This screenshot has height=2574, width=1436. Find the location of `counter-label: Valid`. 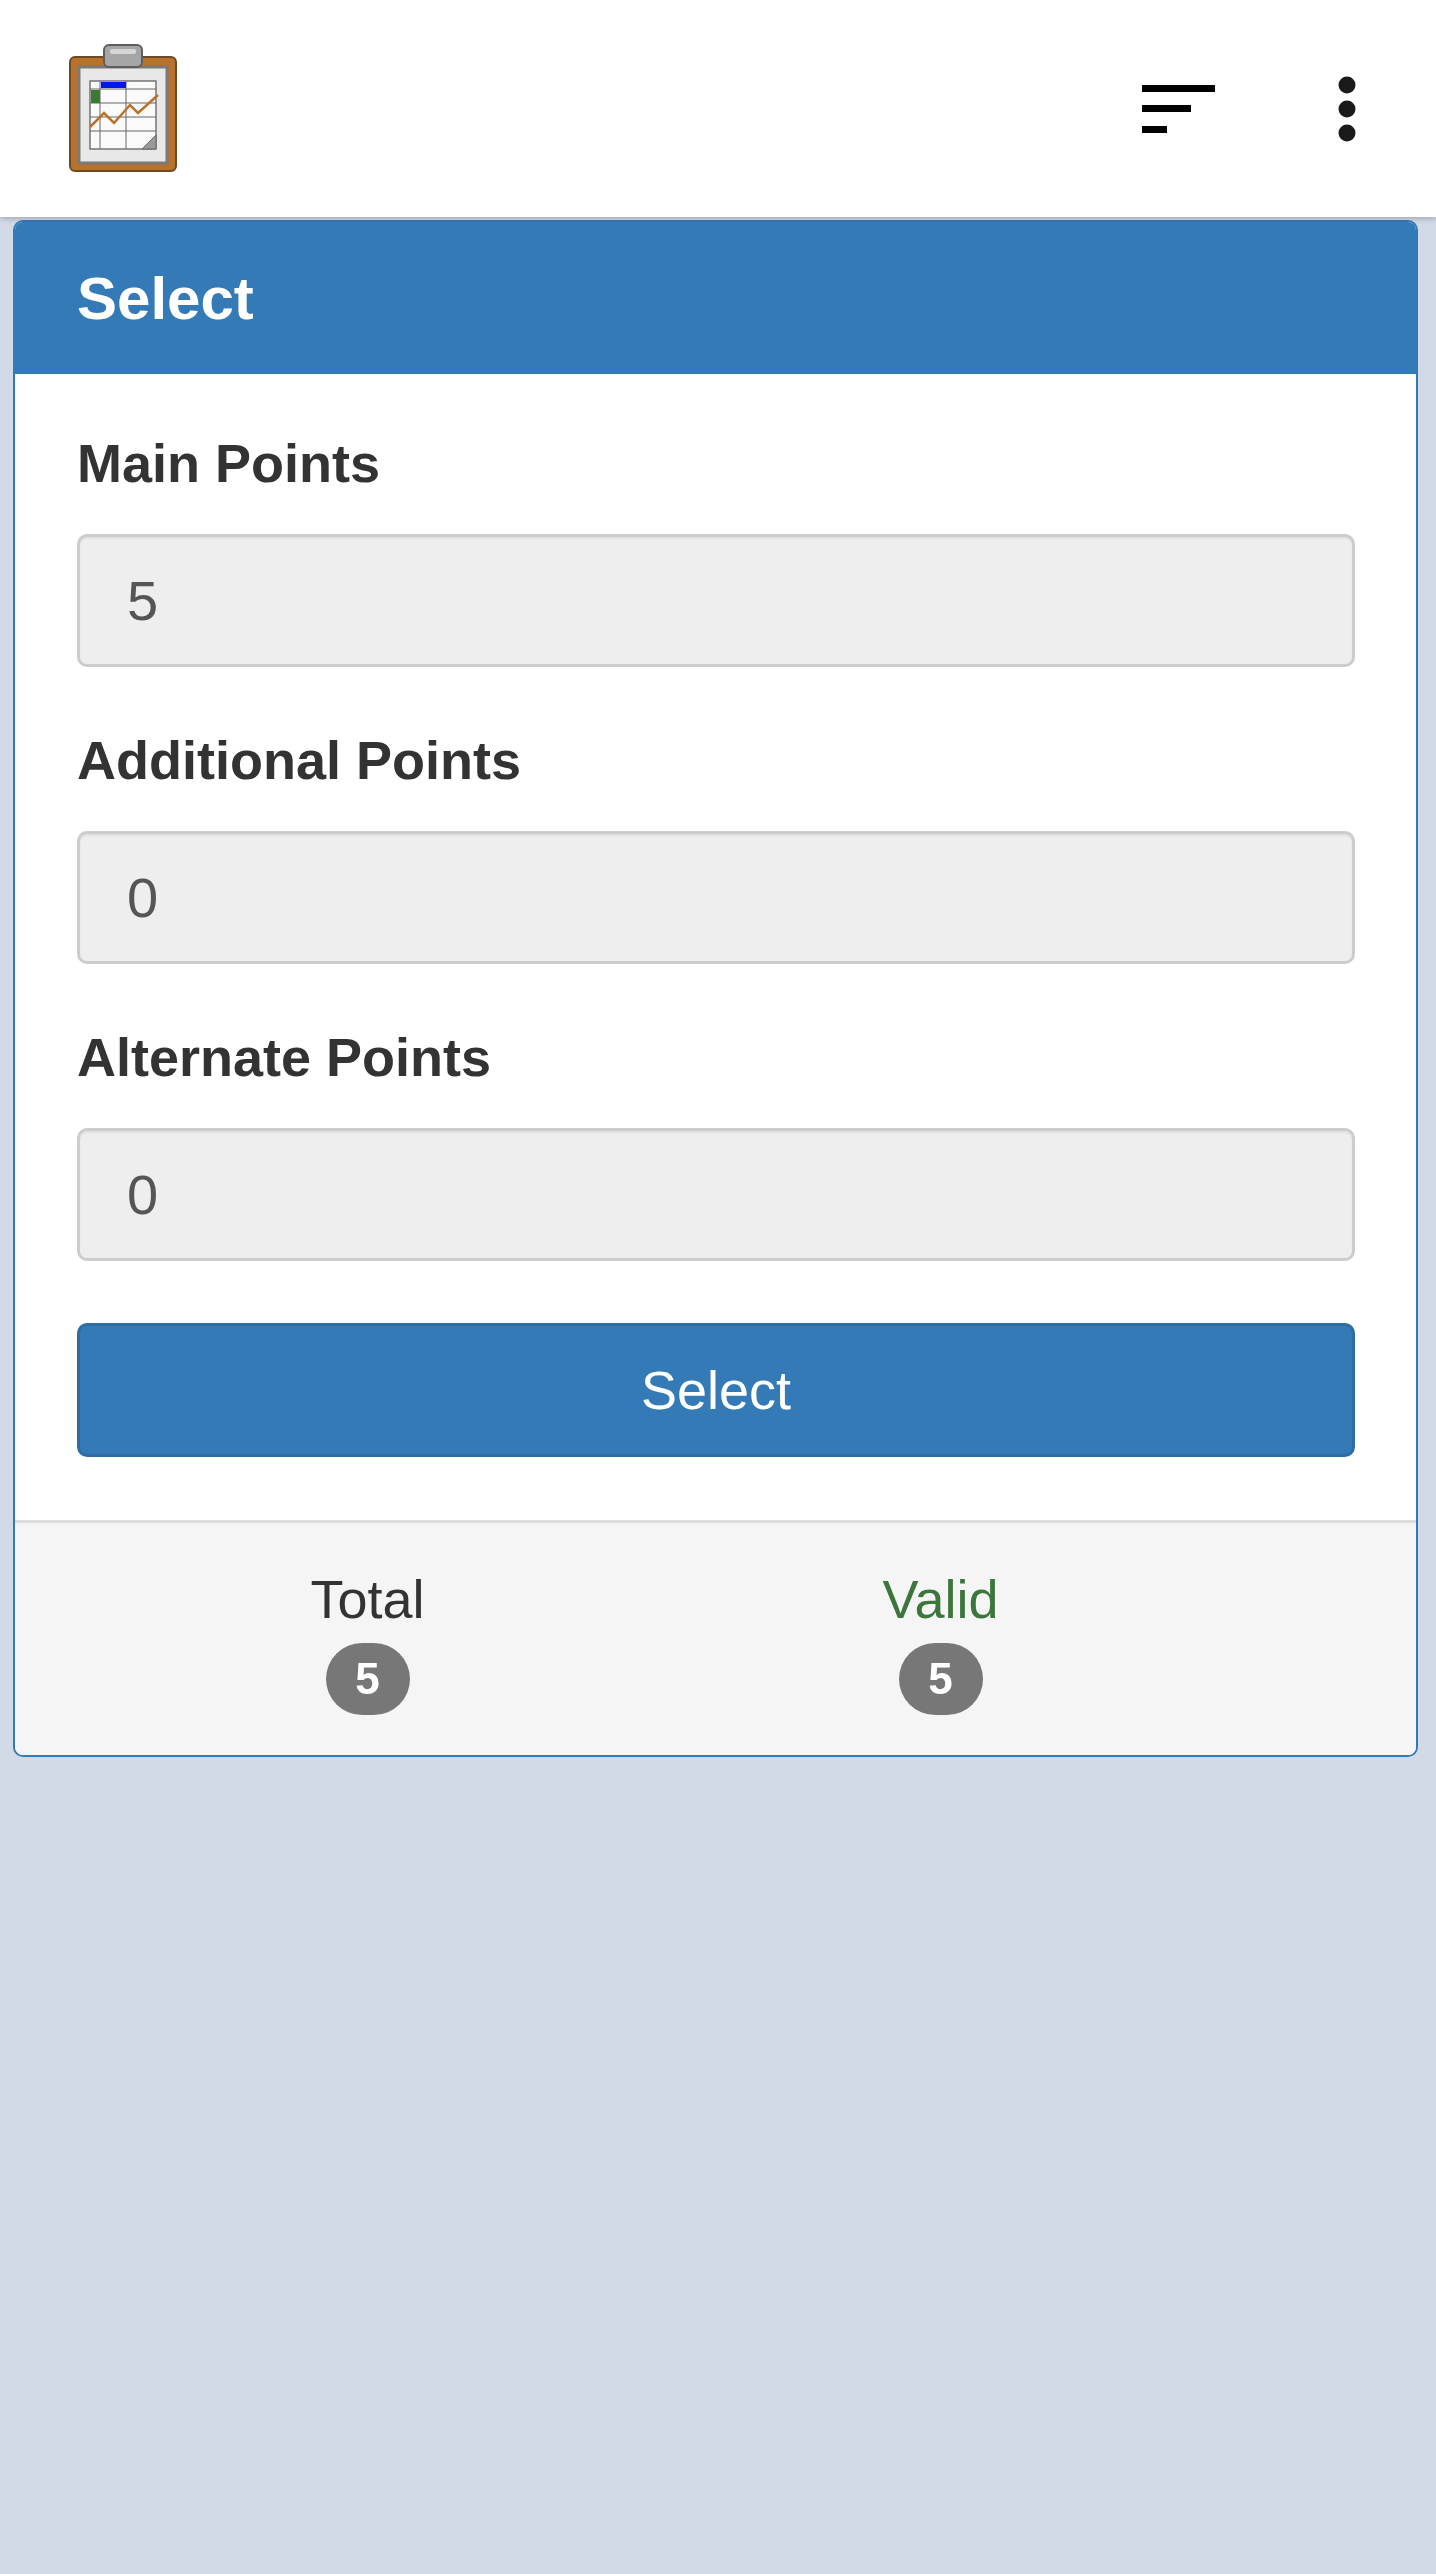

counter-label: Valid is located at coordinates (940, 1599).